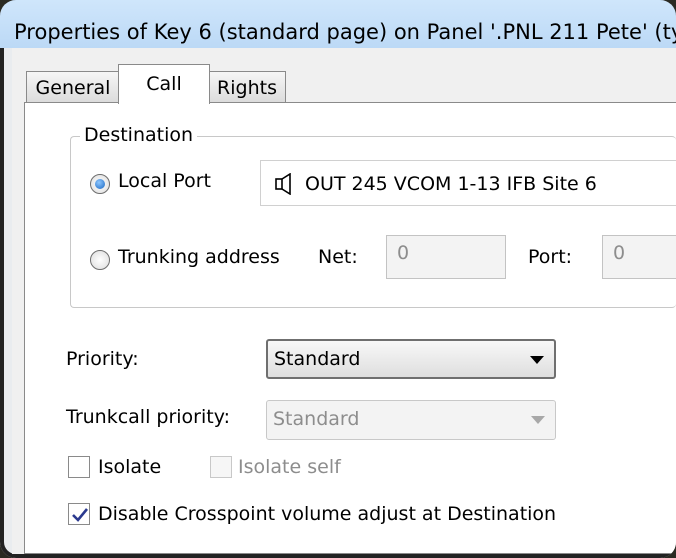 The width and height of the screenshot is (676, 558). I want to click on disable-crosspoint-checkbox, so click(79, 514).